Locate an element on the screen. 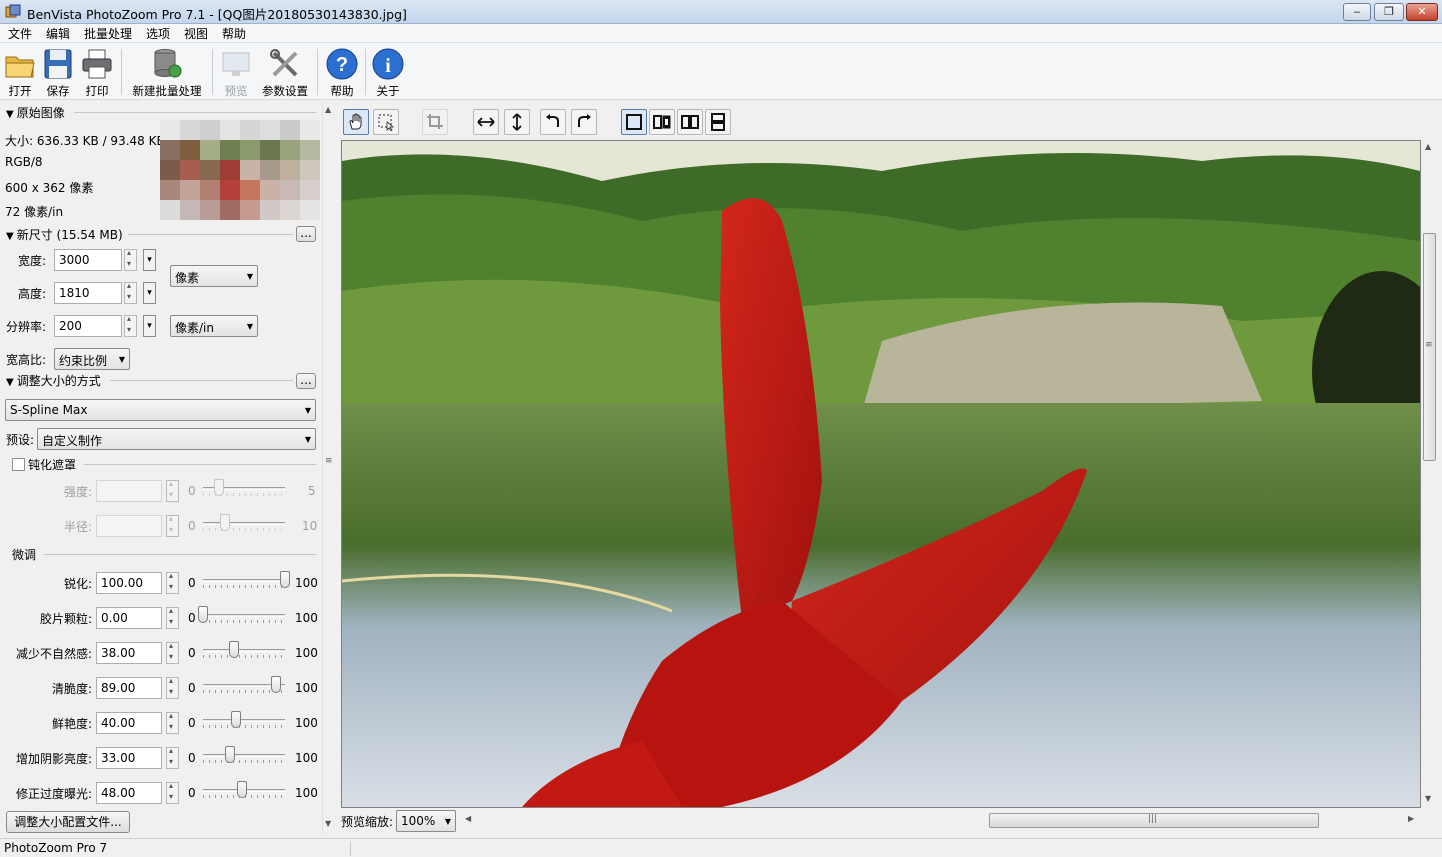 Image resolution: width=1442 pixels, height=857 pixels. reduce-artifacts-slider is located at coordinates (244, 651).